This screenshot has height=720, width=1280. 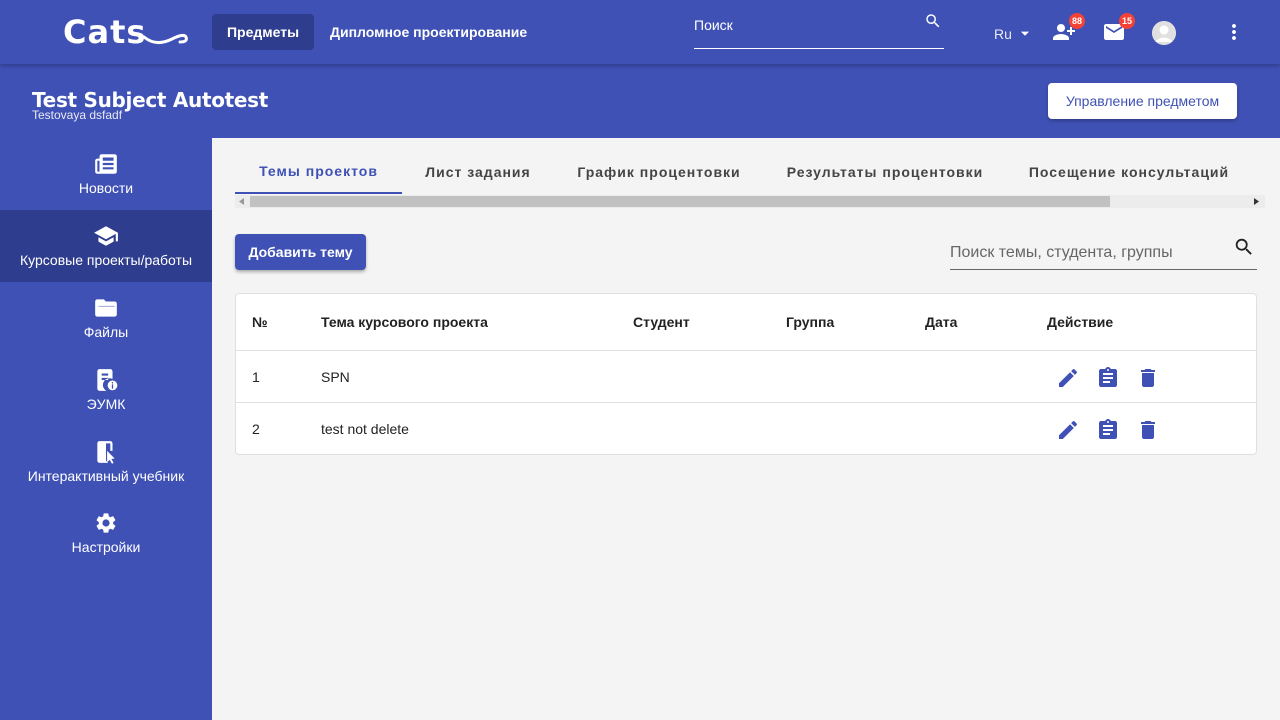 What do you see at coordinates (1142, 101) in the screenshot?
I see `manage-subject-button: Управление предметом` at bounding box center [1142, 101].